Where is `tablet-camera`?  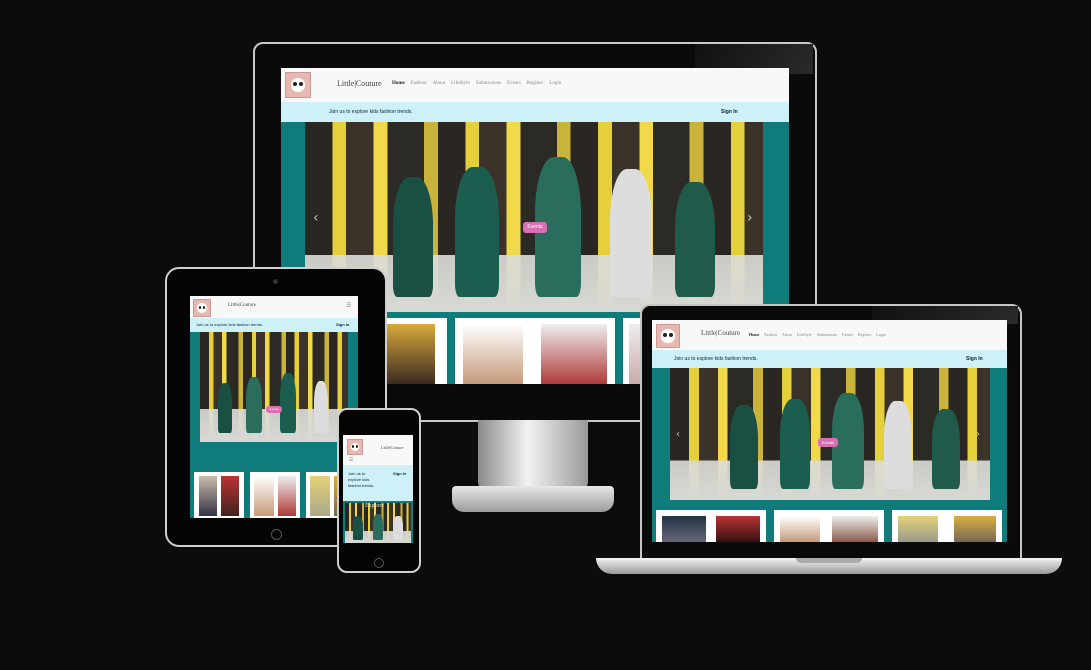 tablet-camera is located at coordinates (275, 281).